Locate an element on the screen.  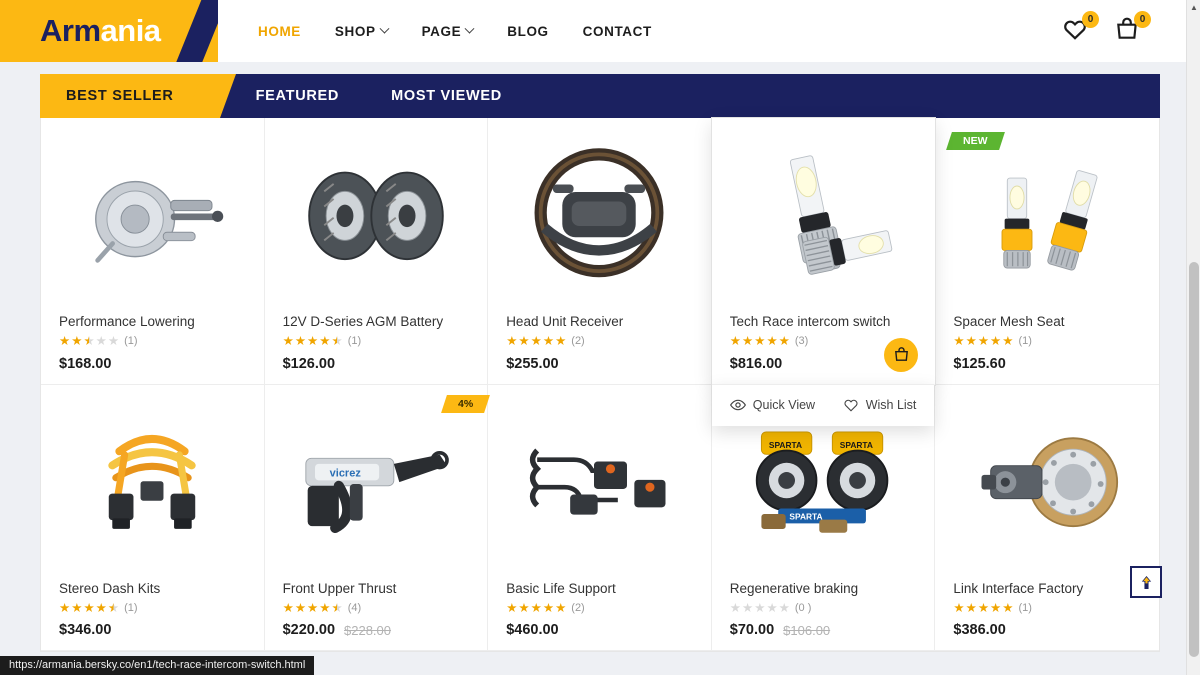
logo-text: Armania is located at coordinates (109, 31).